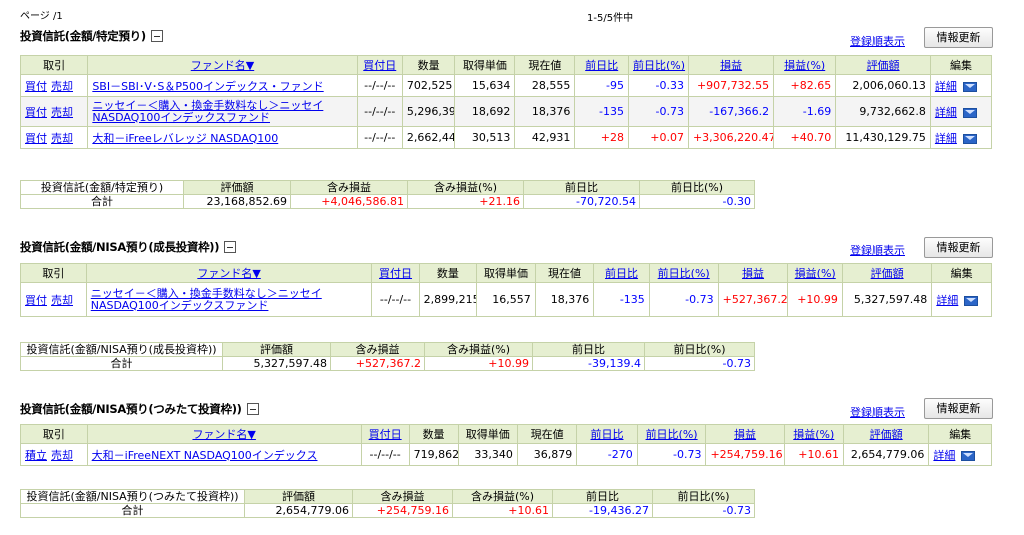 This screenshot has height=535, width=1024. Describe the element at coordinates (207, 86) in the screenshot. I see `fund-name-link: SBI－SBI･V･S＆P500インデックス・ファンド` at that location.